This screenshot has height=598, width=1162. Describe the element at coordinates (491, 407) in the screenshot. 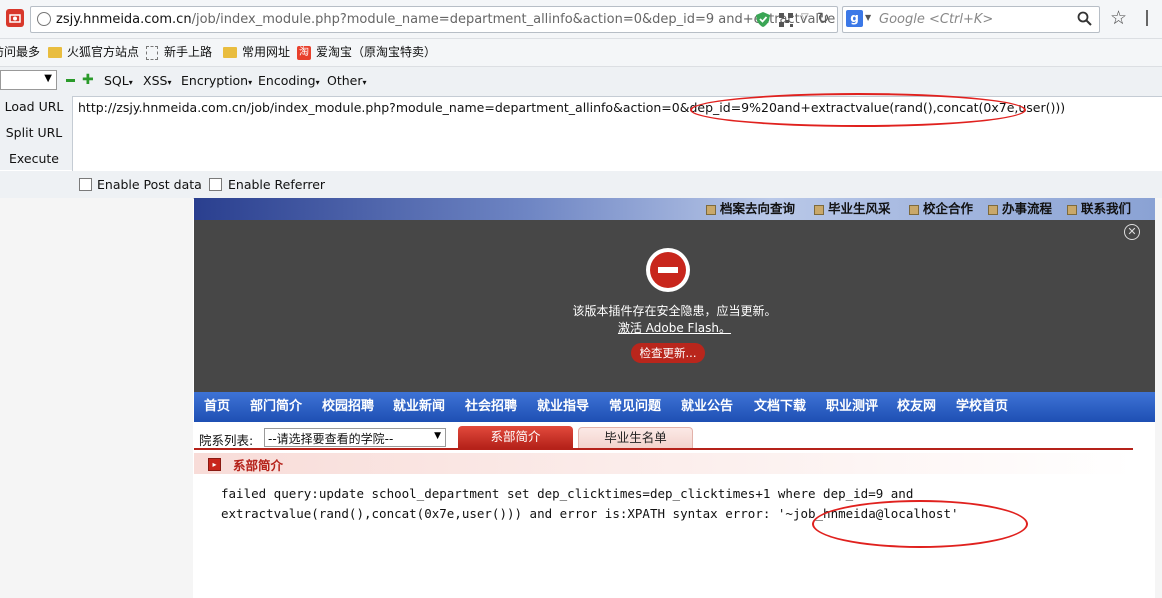

I see `nav-item: 社会招聘` at that location.